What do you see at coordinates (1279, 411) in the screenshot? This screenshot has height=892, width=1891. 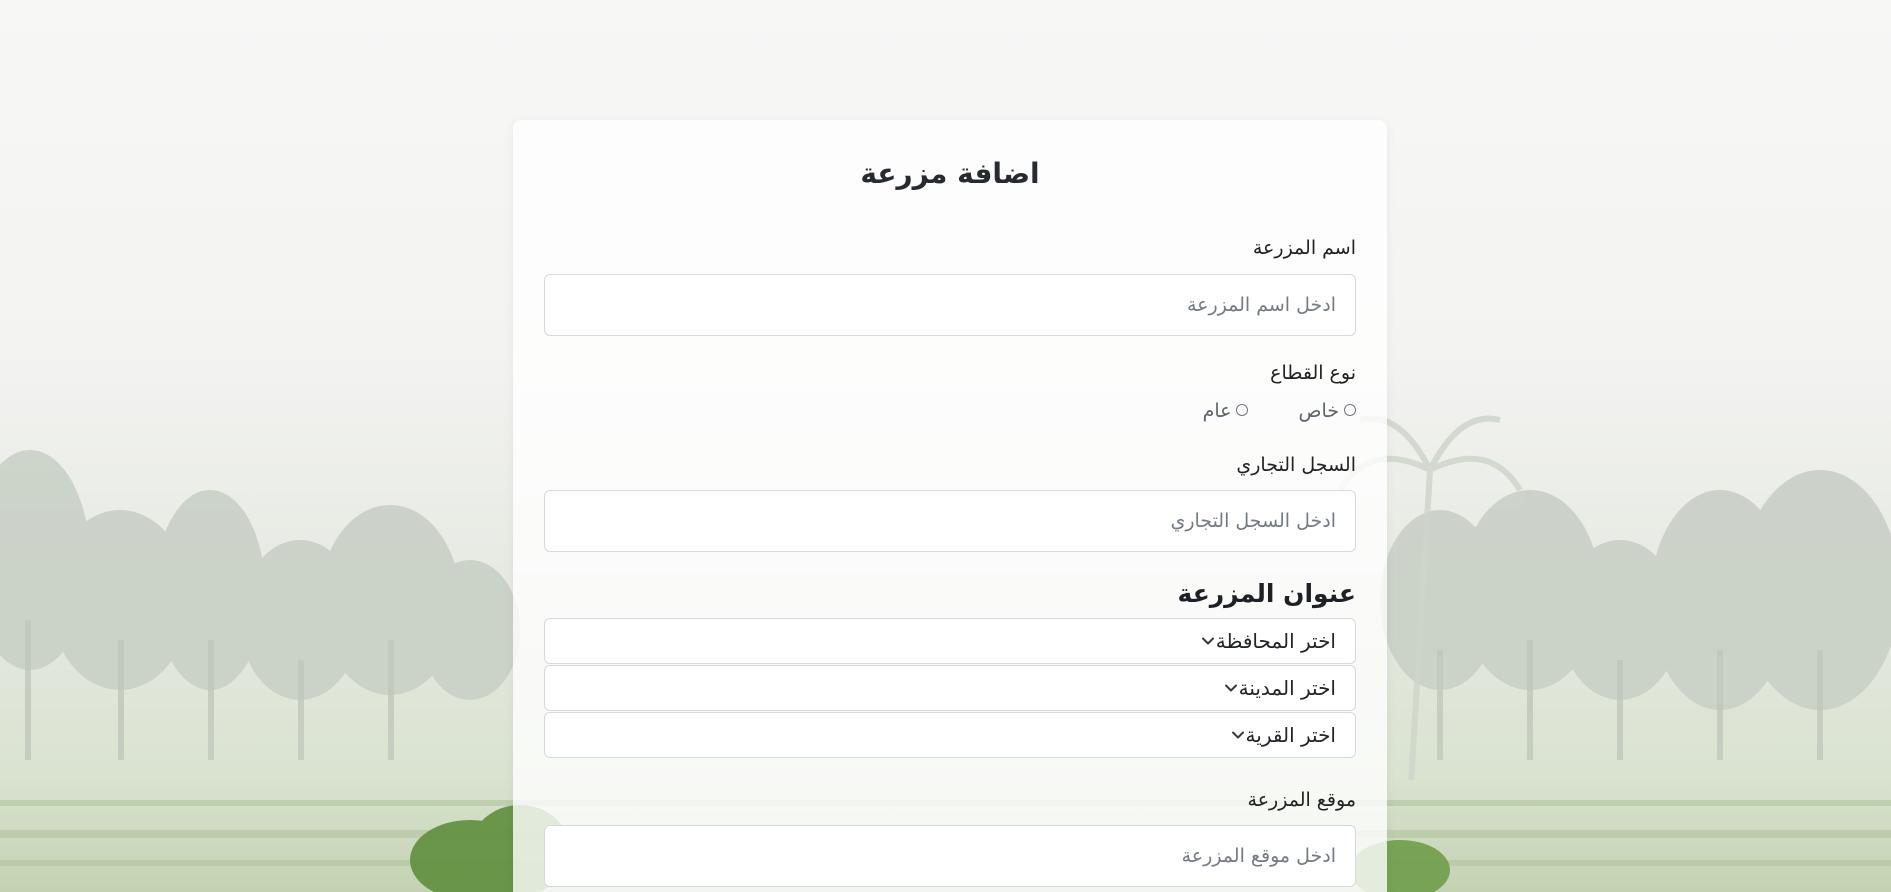 I see `sector-radio-group: خاص عام` at bounding box center [1279, 411].